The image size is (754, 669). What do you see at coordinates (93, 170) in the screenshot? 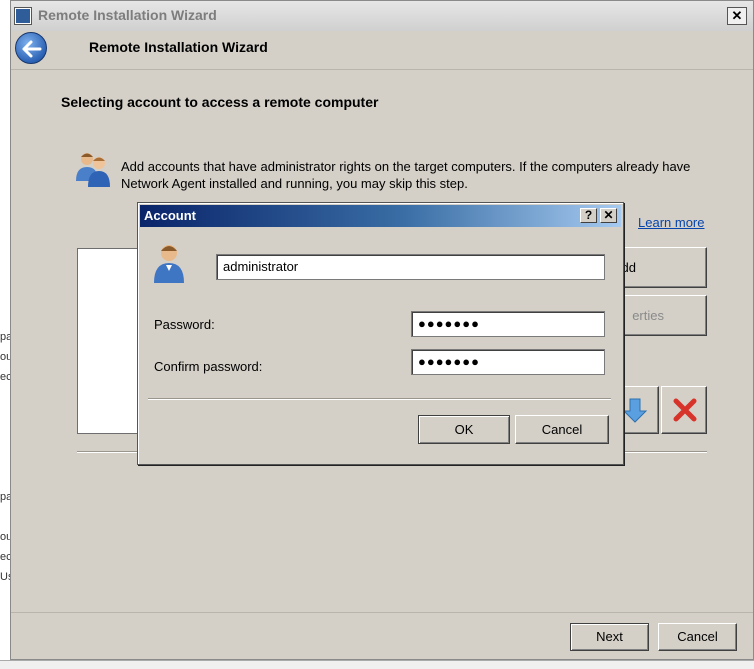
I see `users-icon` at bounding box center [93, 170].